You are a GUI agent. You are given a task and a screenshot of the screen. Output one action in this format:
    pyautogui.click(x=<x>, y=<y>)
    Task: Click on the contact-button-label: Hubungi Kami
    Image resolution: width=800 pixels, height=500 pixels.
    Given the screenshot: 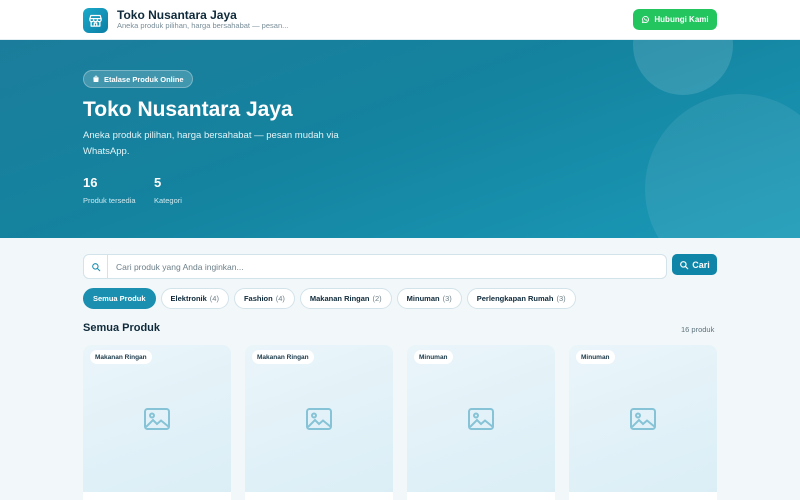 What is the action you would take?
    pyautogui.click(x=681, y=19)
    